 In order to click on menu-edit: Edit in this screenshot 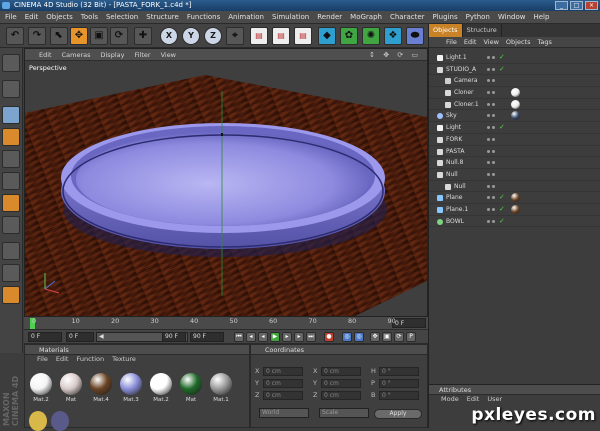, I will do `click(32, 17)`.